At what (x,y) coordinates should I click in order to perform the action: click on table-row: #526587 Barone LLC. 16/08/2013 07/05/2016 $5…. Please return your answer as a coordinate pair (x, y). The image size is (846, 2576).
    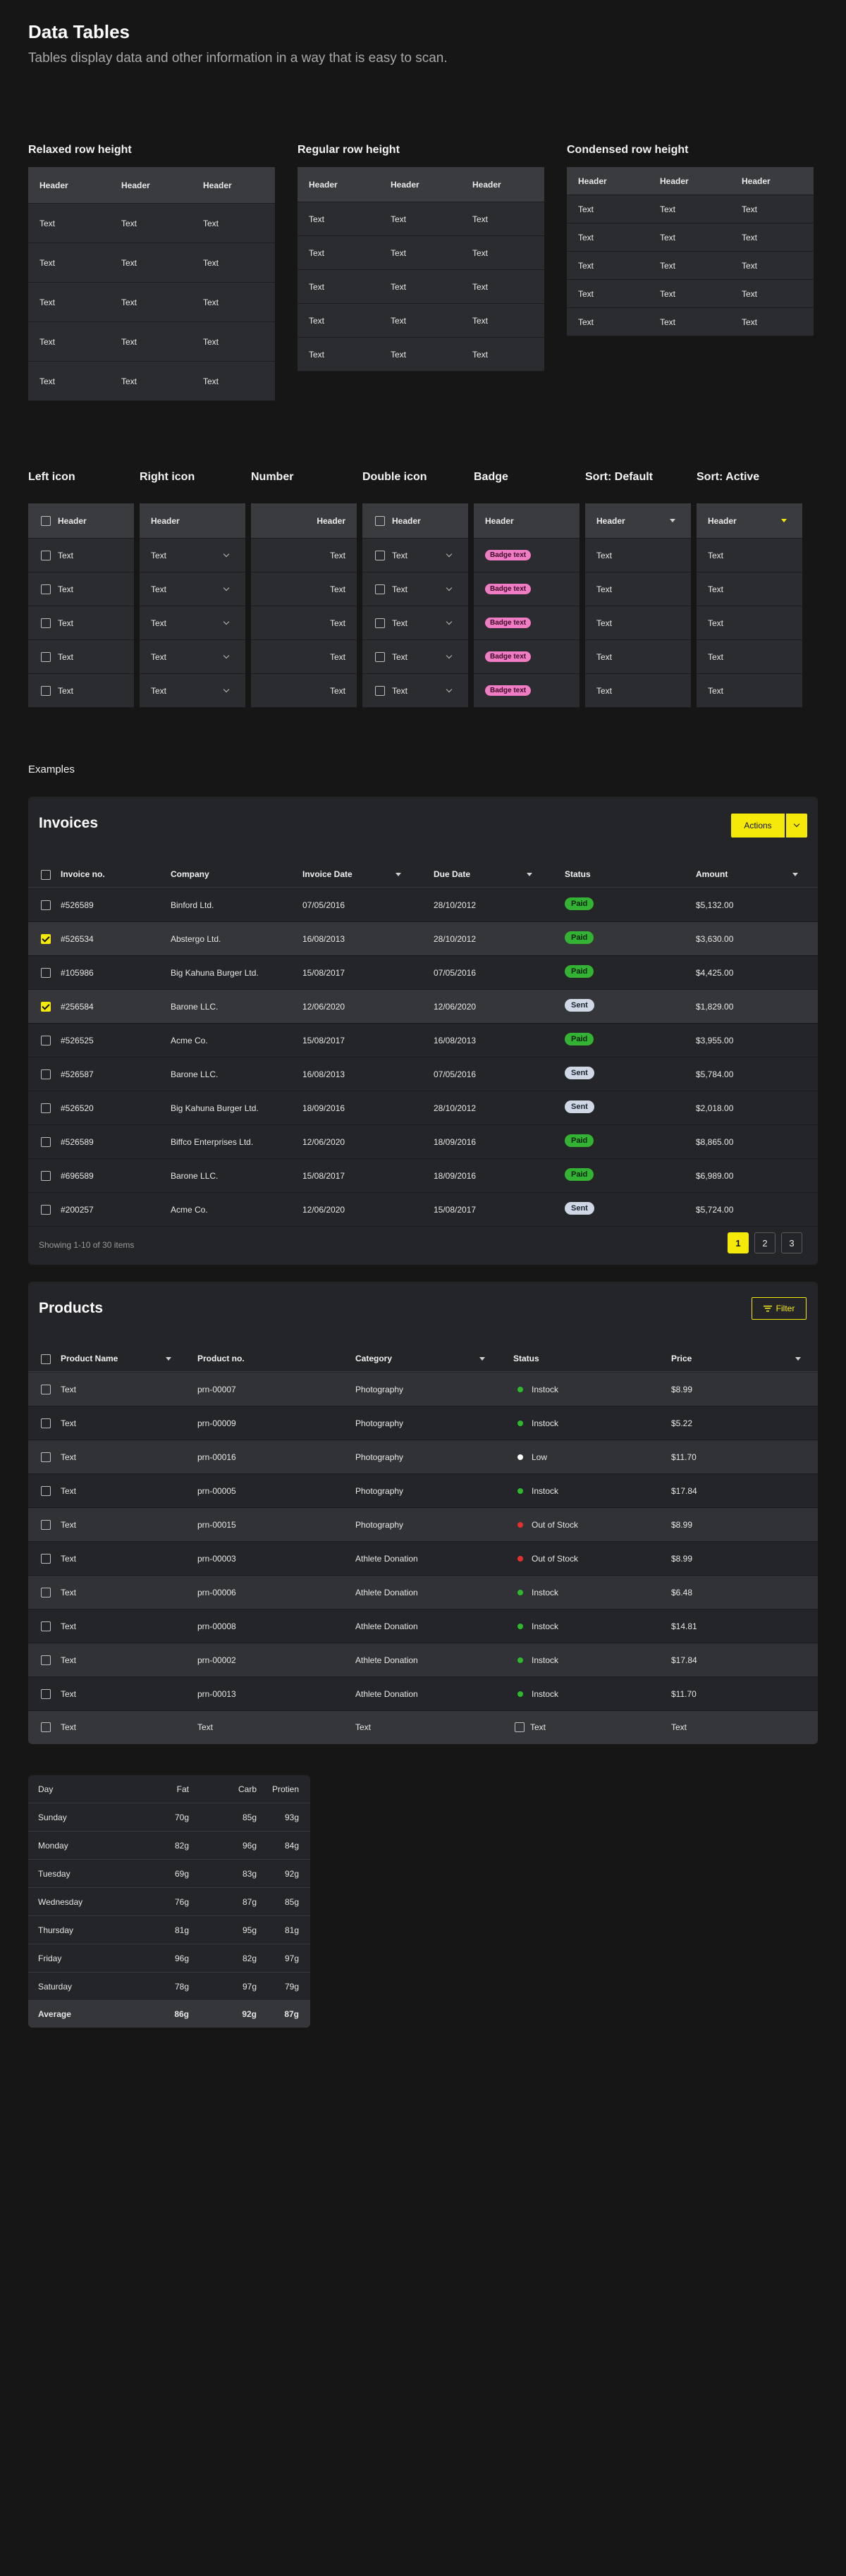
    Looking at the image, I should click on (423, 1074).